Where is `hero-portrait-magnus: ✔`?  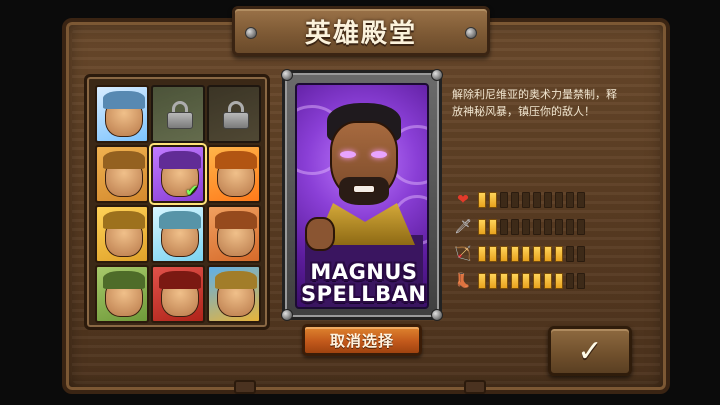 hero-portrait-magnus: ✔ is located at coordinates (178, 174).